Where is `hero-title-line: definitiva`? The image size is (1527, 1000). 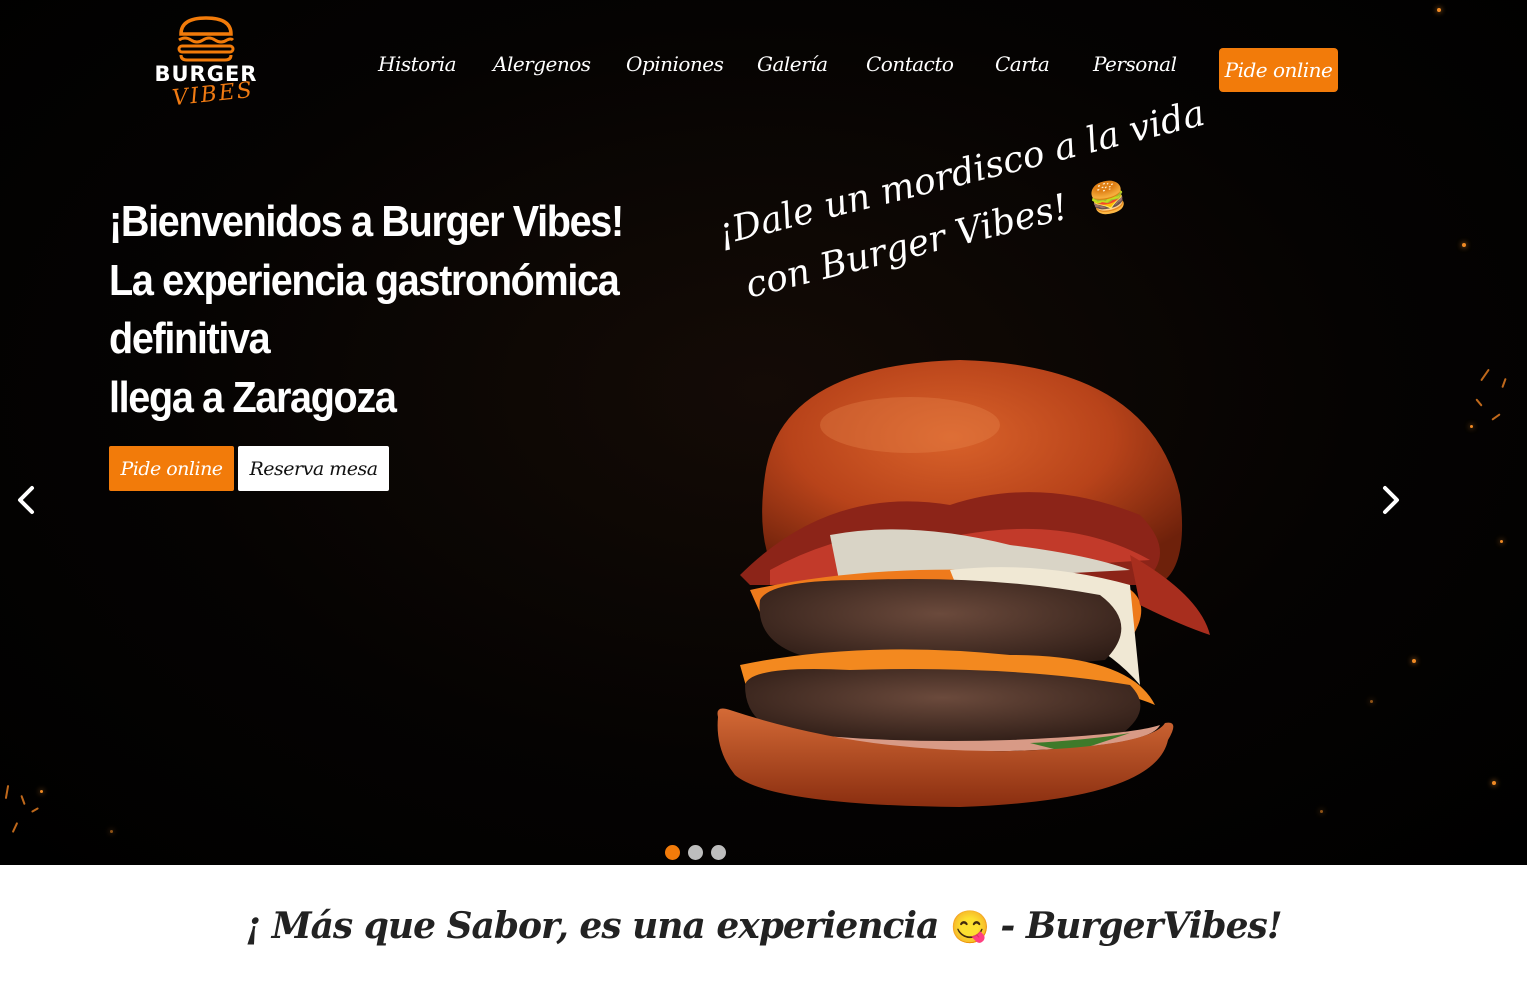
hero-title-line: definitiva is located at coordinates (190, 338).